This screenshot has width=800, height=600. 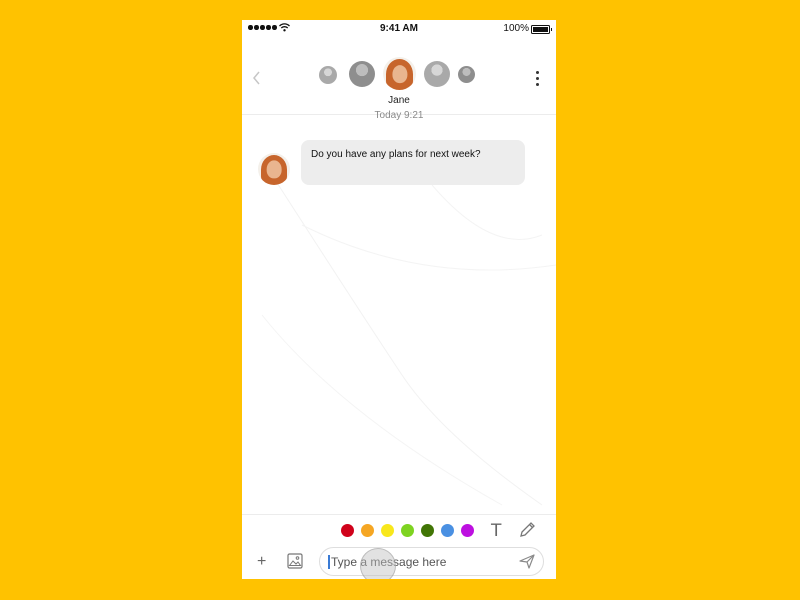 What do you see at coordinates (421, 561) in the screenshot?
I see `message-input` at bounding box center [421, 561].